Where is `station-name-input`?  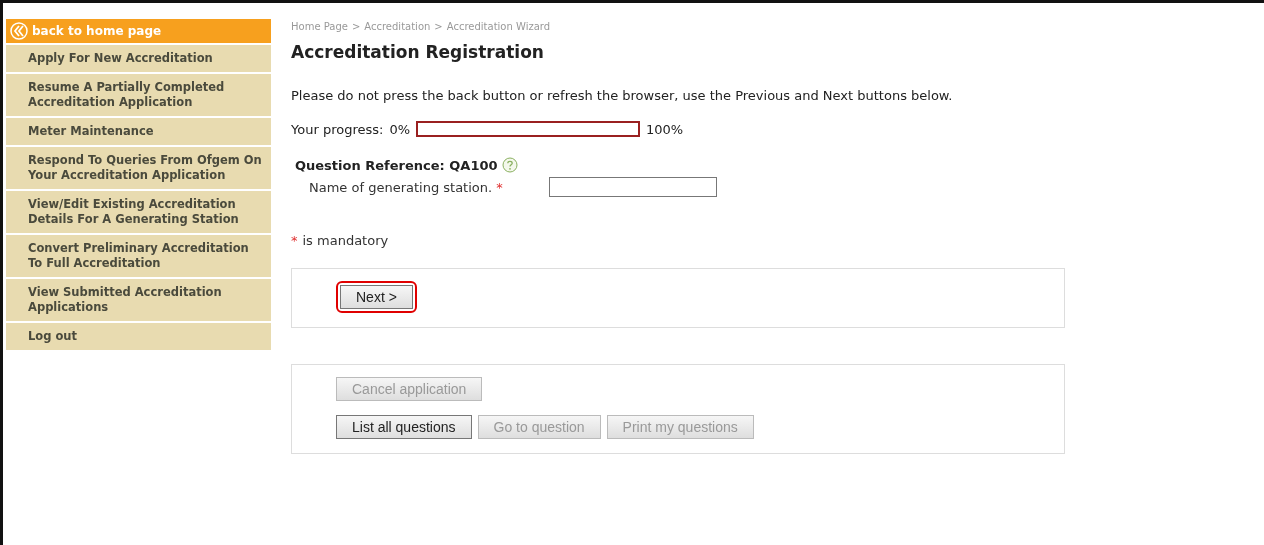
station-name-input is located at coordinates (632, 187).